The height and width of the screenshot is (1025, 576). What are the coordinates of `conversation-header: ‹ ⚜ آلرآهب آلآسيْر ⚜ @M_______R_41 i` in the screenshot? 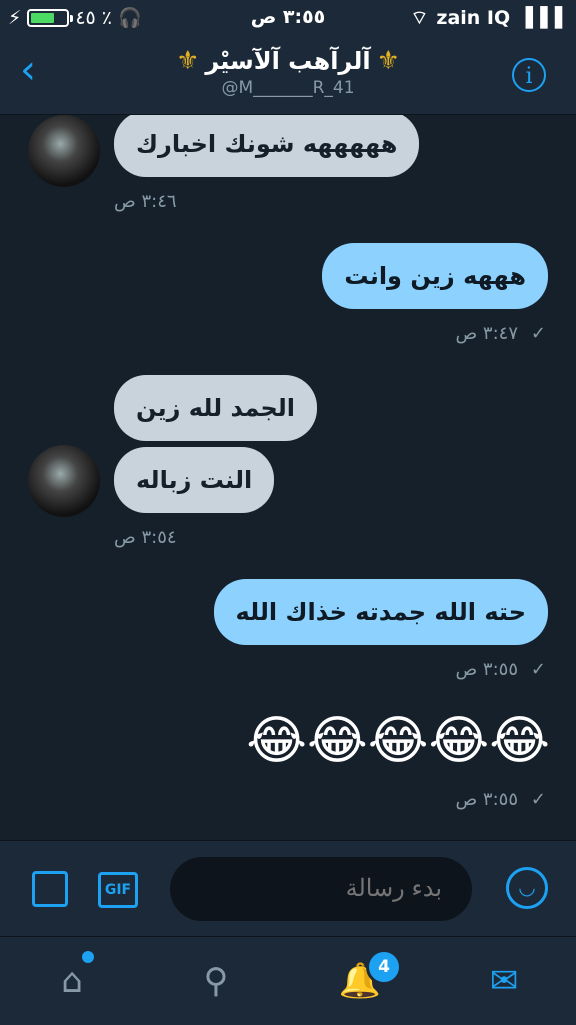 It's located at (288, 75).